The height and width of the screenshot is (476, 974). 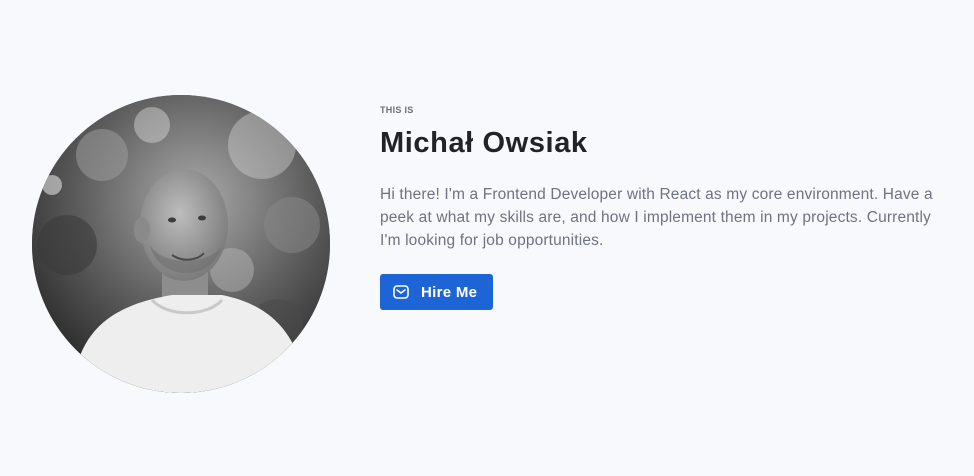 What do you see at coordinates (484, 143) in the screenshot?
I see `page-title: Michał Owsiak` at bounding box center [484, 143].